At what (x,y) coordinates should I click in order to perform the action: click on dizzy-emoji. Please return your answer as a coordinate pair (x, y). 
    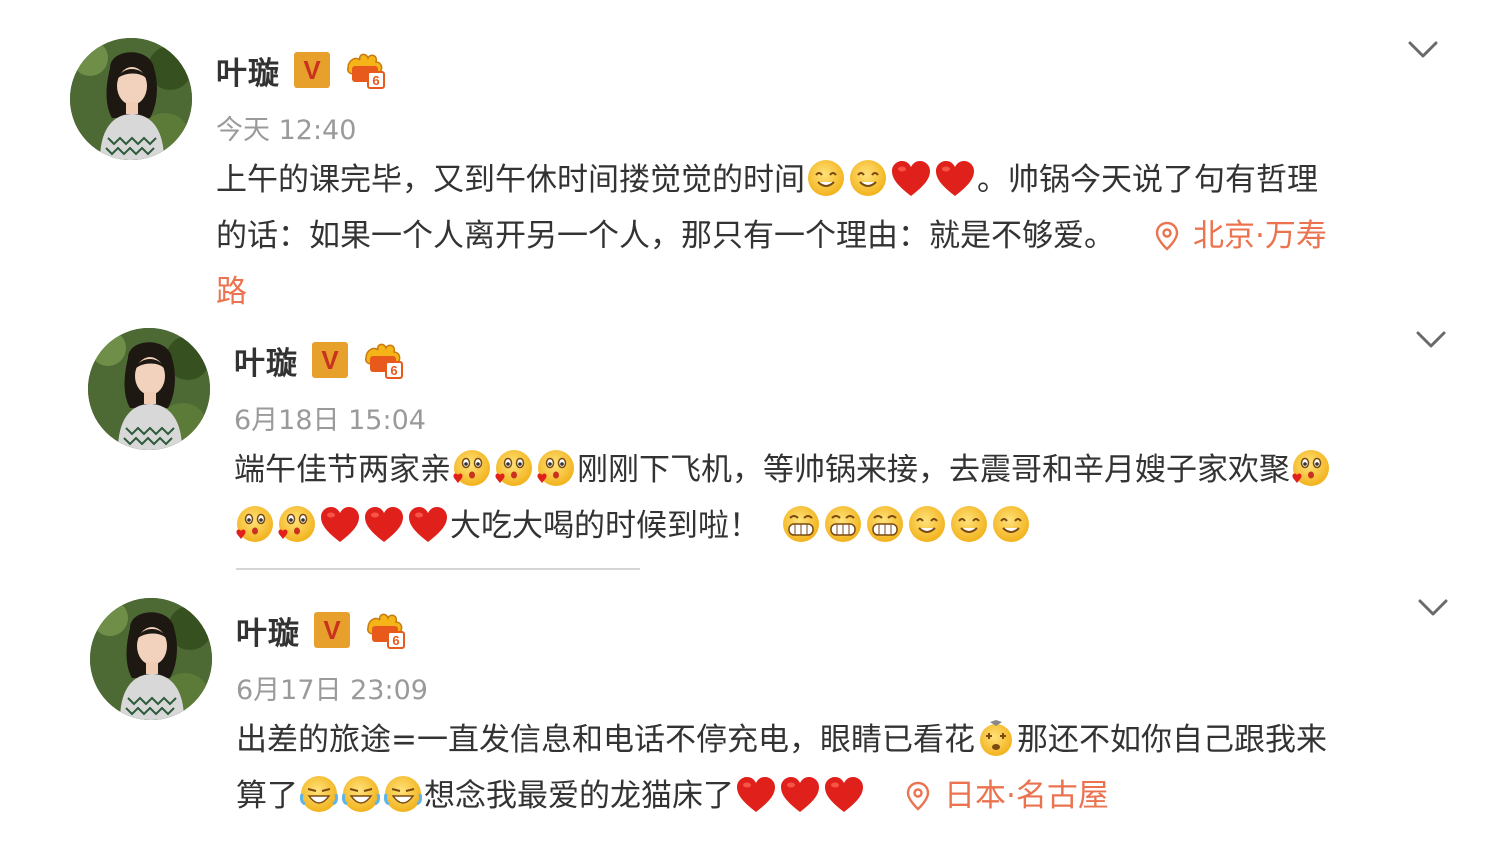
    Looking at the image, I should click on (996, 738).